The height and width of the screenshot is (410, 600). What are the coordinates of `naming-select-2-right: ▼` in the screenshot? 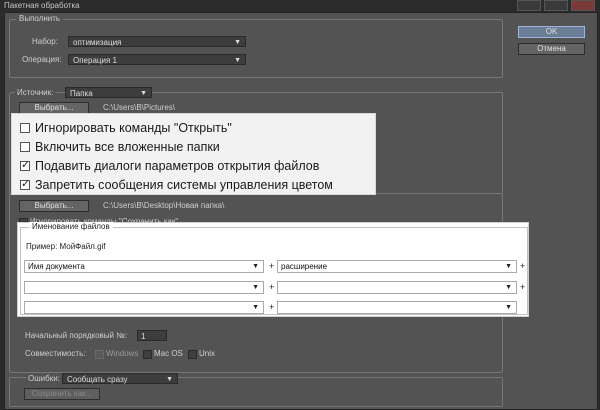 It's located at (397, 287).